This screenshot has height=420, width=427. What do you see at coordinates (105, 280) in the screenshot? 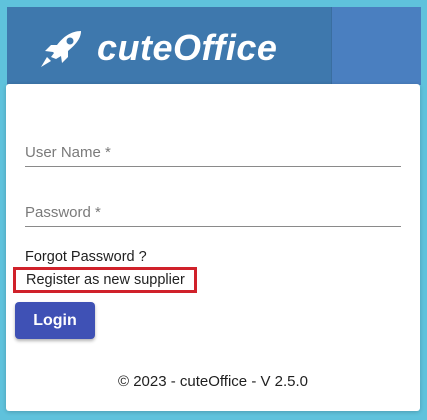
I see `register-supplier-link: Register as new supplier` at bounding box center [105, 280].